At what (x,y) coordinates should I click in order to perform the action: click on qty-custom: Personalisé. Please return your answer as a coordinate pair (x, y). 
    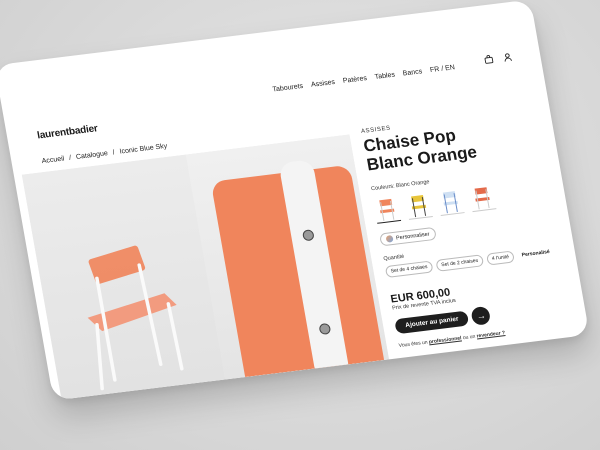
    Looking at the image, I should click on (536, 254).